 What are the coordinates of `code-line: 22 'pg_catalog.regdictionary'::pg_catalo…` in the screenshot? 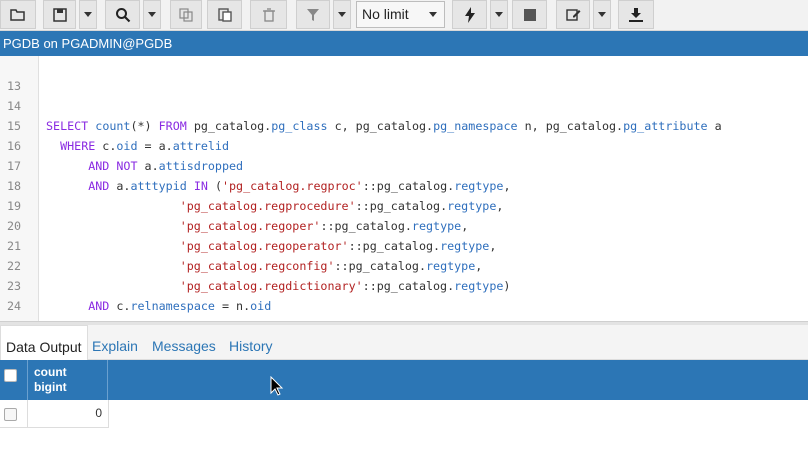 It's located at (404, 264).